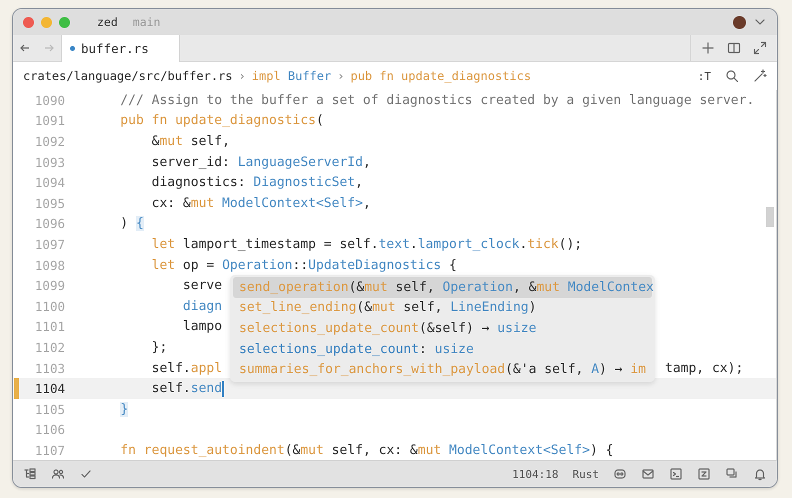 The height and width of the screenshot is (498, 792). I want to click on outline-icon, so click(30, 474).